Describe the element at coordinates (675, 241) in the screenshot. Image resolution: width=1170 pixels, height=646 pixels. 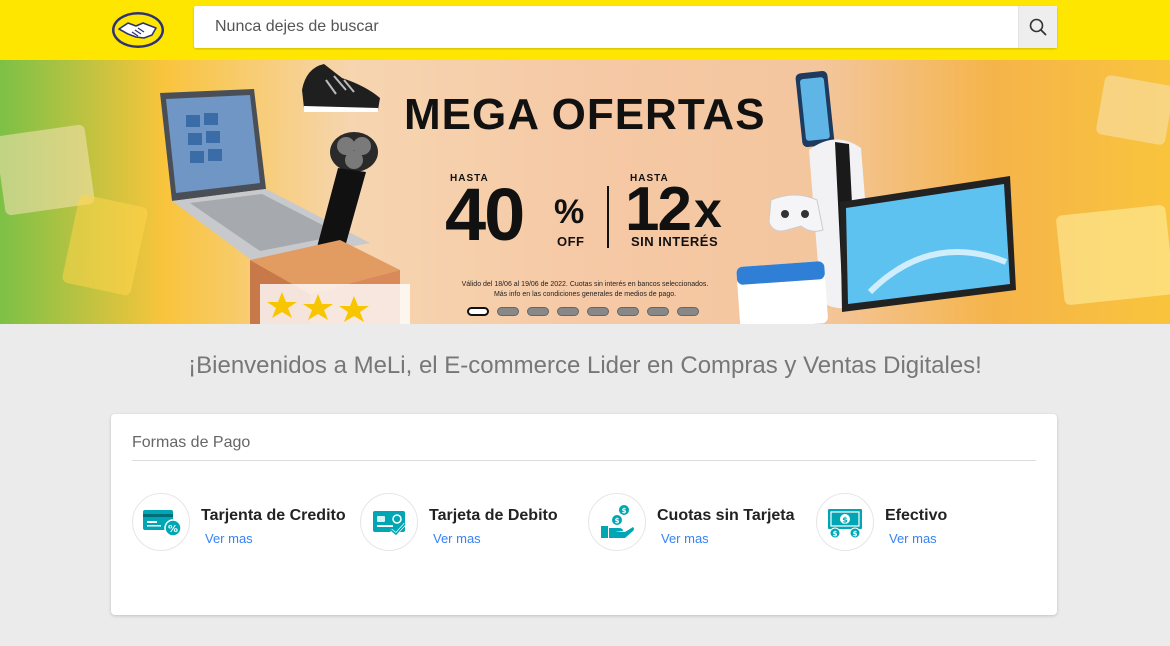
I see `banner-sin-interes: SIN INTERÉS` at that location.